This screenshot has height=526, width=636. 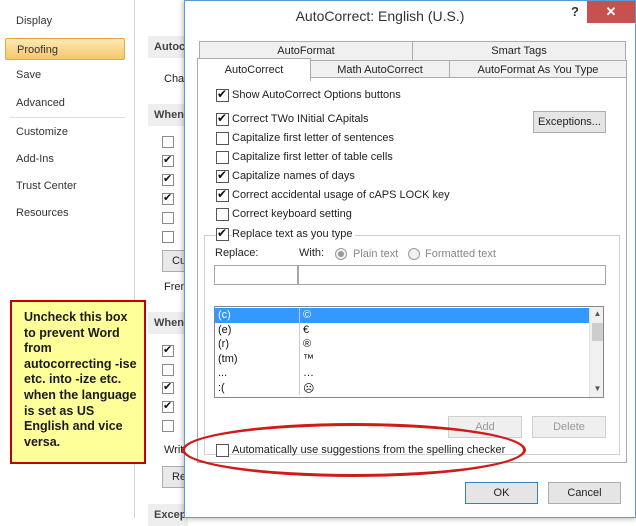 I want to click on dialog-title: AutoCorrect: English (U.S.), so click(x=380, y=16).